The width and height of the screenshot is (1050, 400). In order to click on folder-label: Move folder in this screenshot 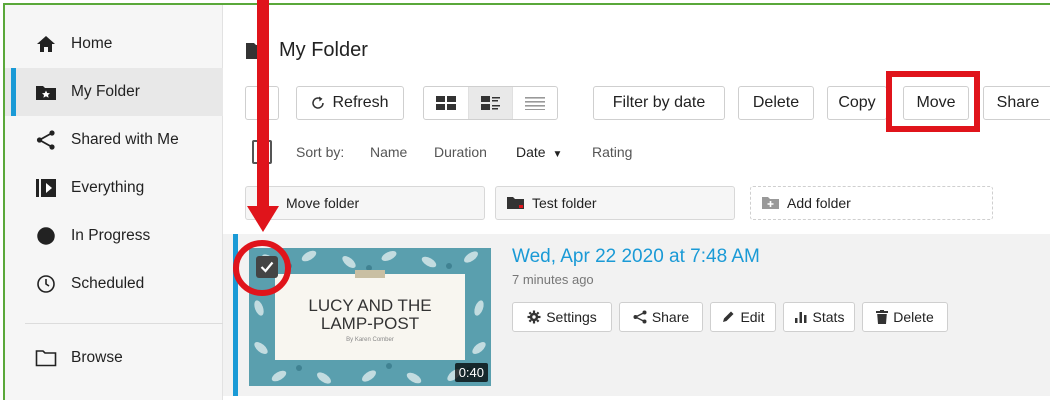, I will do `click(323, 203)`.